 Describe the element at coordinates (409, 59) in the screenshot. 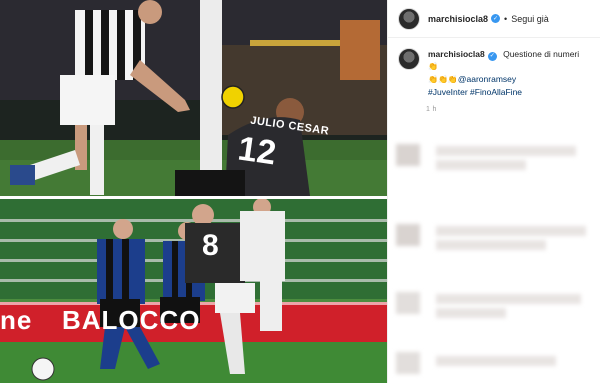

I see `caption-avatar` at that location.